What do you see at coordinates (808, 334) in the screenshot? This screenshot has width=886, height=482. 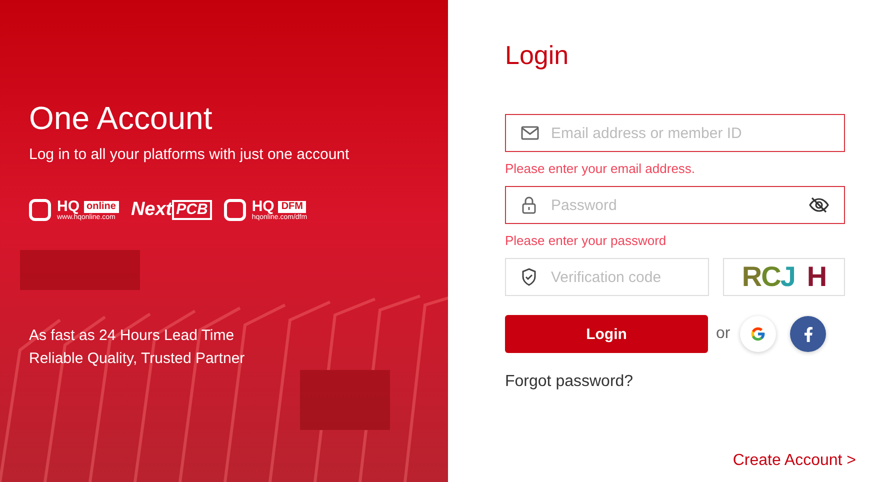 I see `facebook-login-button` at bounding box center [808, 334].